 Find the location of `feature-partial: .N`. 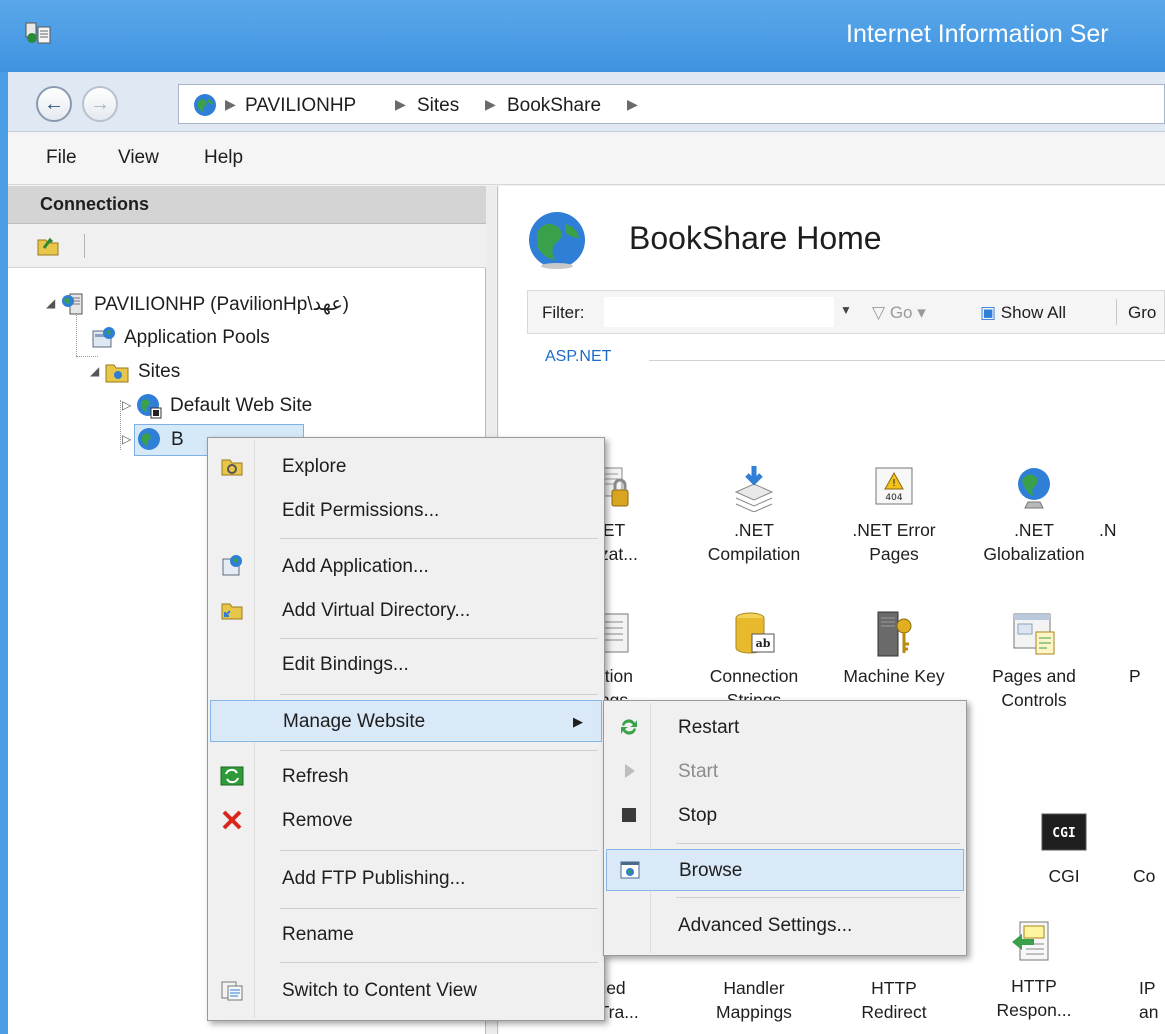

feature-partial: .N is located at coordinates (1129, 503).